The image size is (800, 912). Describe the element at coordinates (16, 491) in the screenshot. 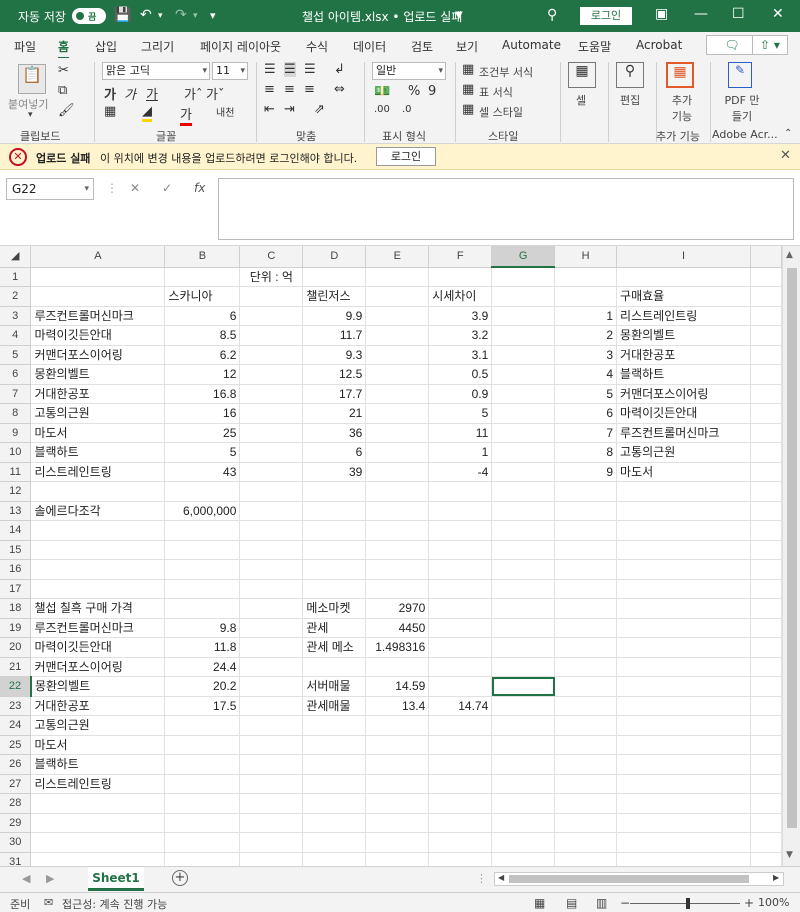

I see `row-header: 12` at that location.